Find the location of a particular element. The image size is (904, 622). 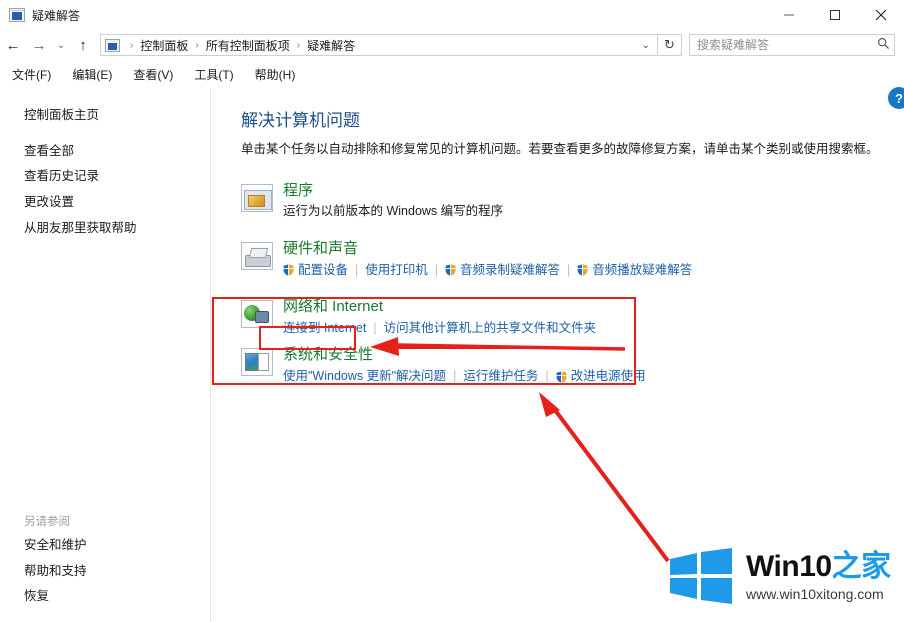

annotation-arrows is located at coordinates (520, 450).